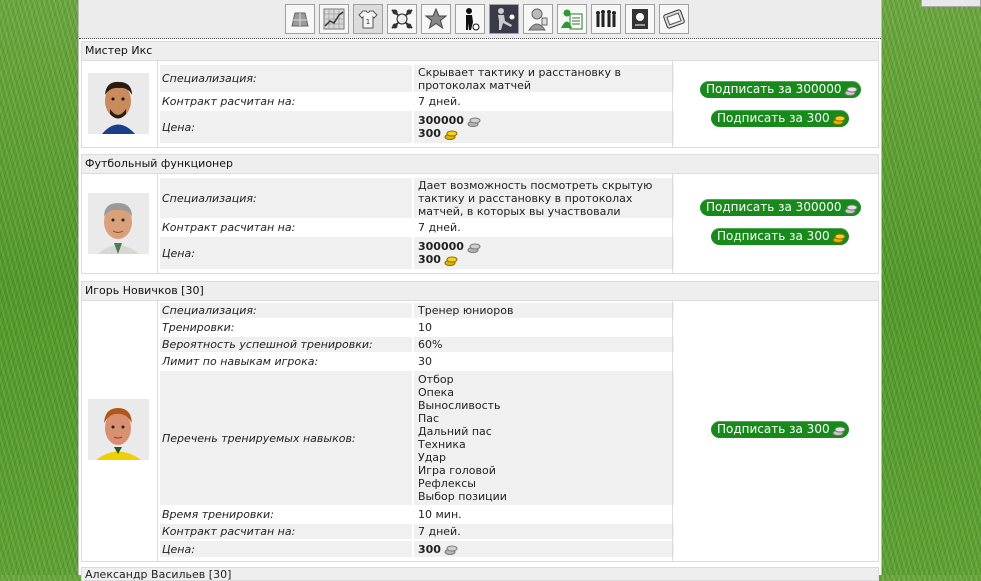 Image resolution: width=981 pixels, height=581 pixels. What do you see at coordinates (436, 379) in the screenshot?
I see `skill-item: Отбор` at bounding box center [436, 379].